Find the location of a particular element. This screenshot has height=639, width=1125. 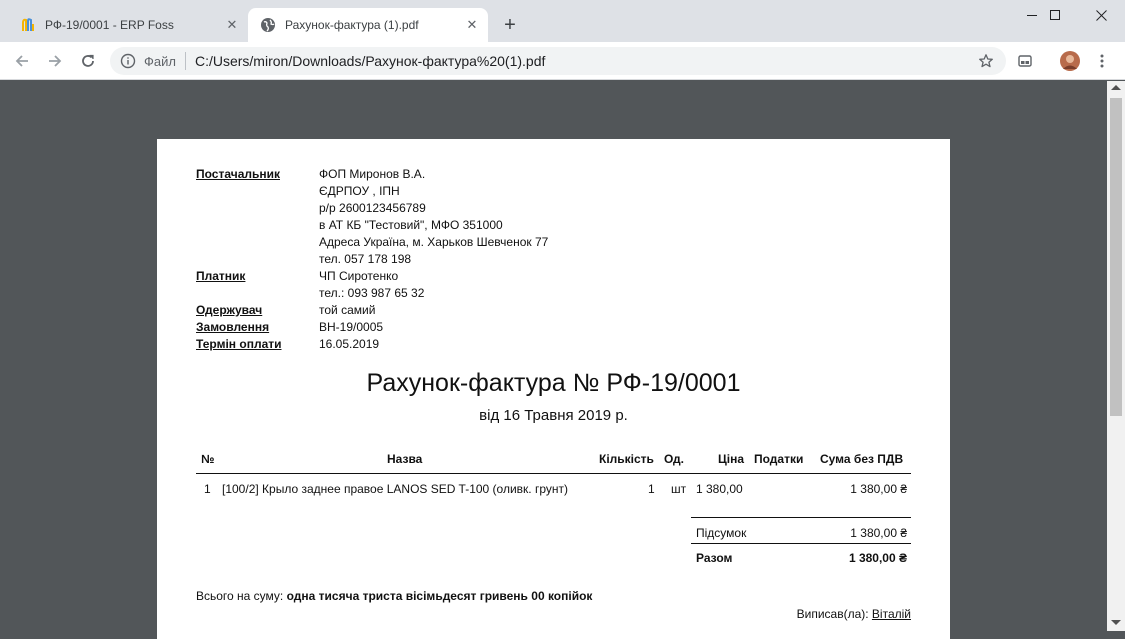

due-value: 16.05.2019 is located at coordinates (349, 344).